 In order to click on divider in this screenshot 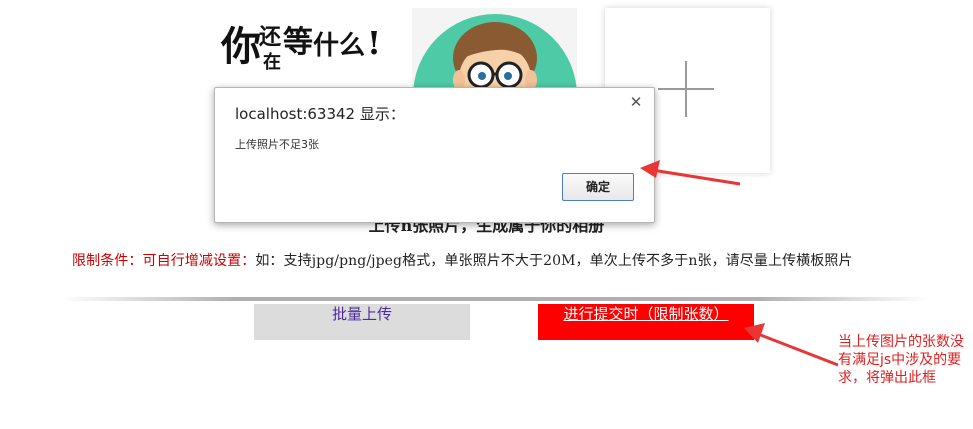, I will do `click(495, 299)`.